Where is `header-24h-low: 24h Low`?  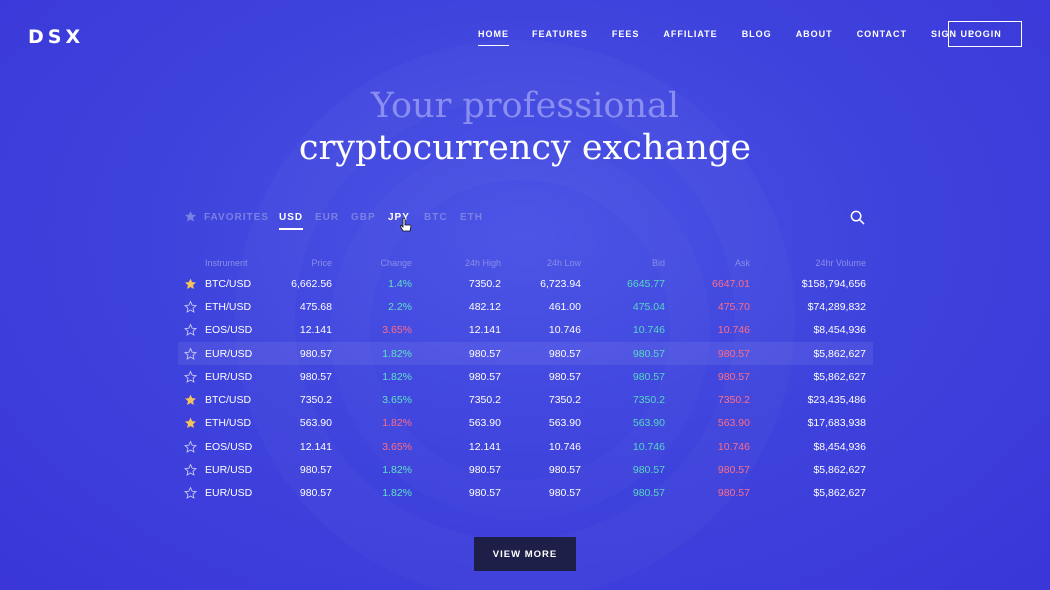
header-24h-low: 24h Low is located at coordinates (564, 263).